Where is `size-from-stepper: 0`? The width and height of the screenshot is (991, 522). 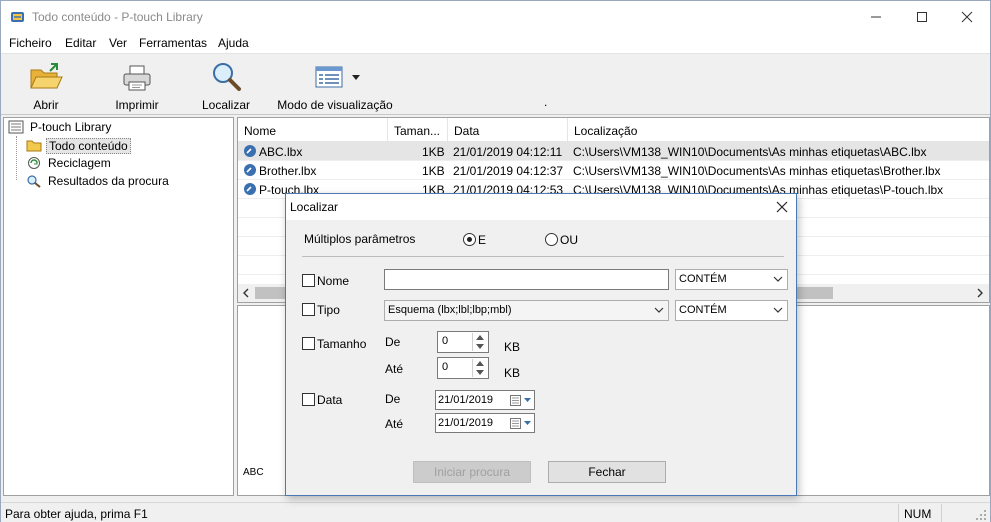
size-from-stepper: 0 is located at coordinates (463, 342).